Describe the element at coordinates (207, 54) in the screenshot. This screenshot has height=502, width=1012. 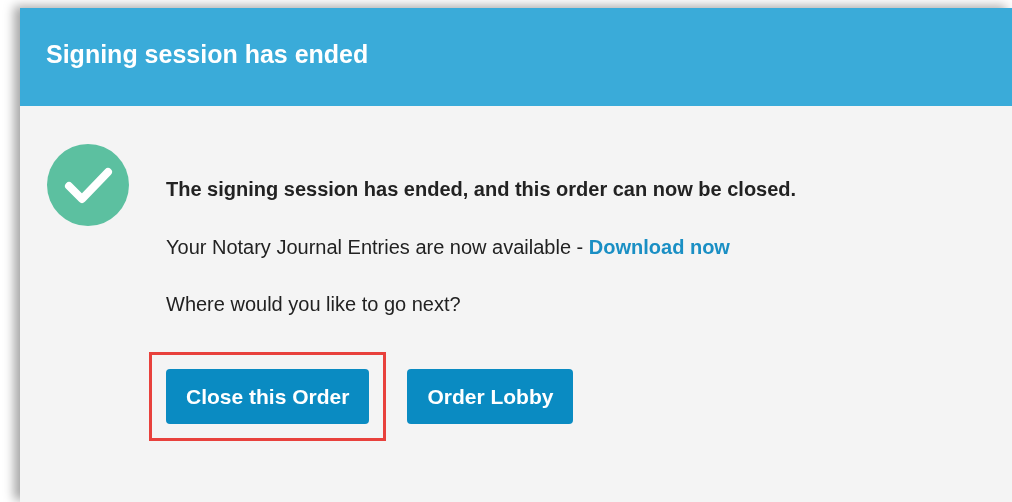
I see `dialog-title: Signing session has ended` at that location.